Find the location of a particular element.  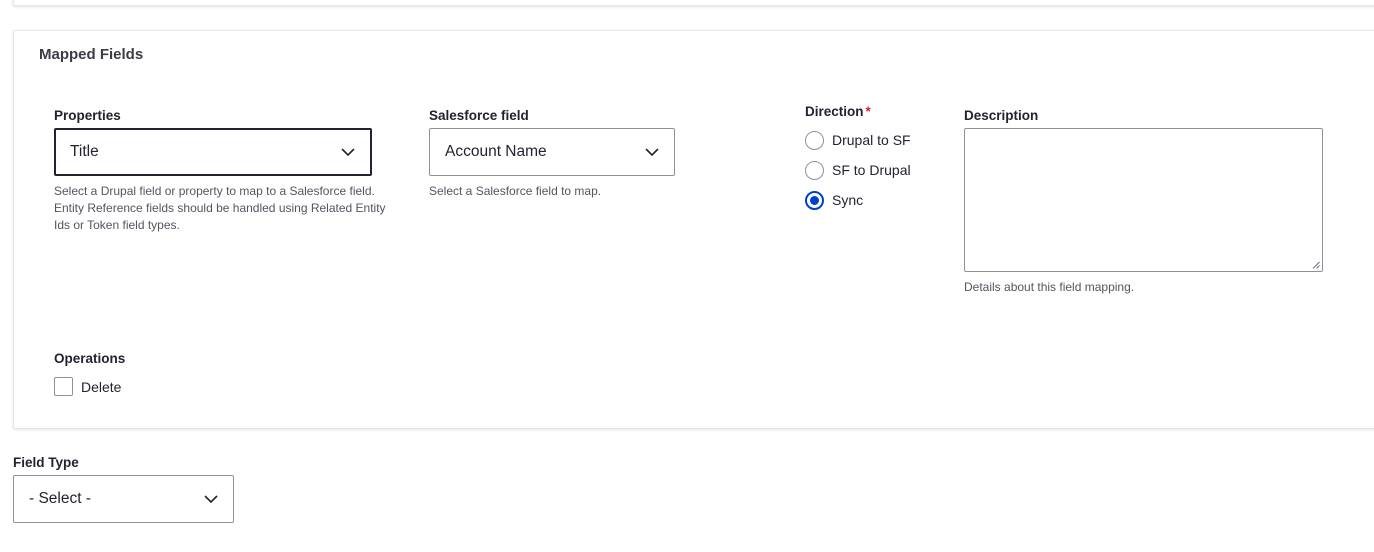

delete-checkbox-label: Delete is located at coordinates (101, 386).